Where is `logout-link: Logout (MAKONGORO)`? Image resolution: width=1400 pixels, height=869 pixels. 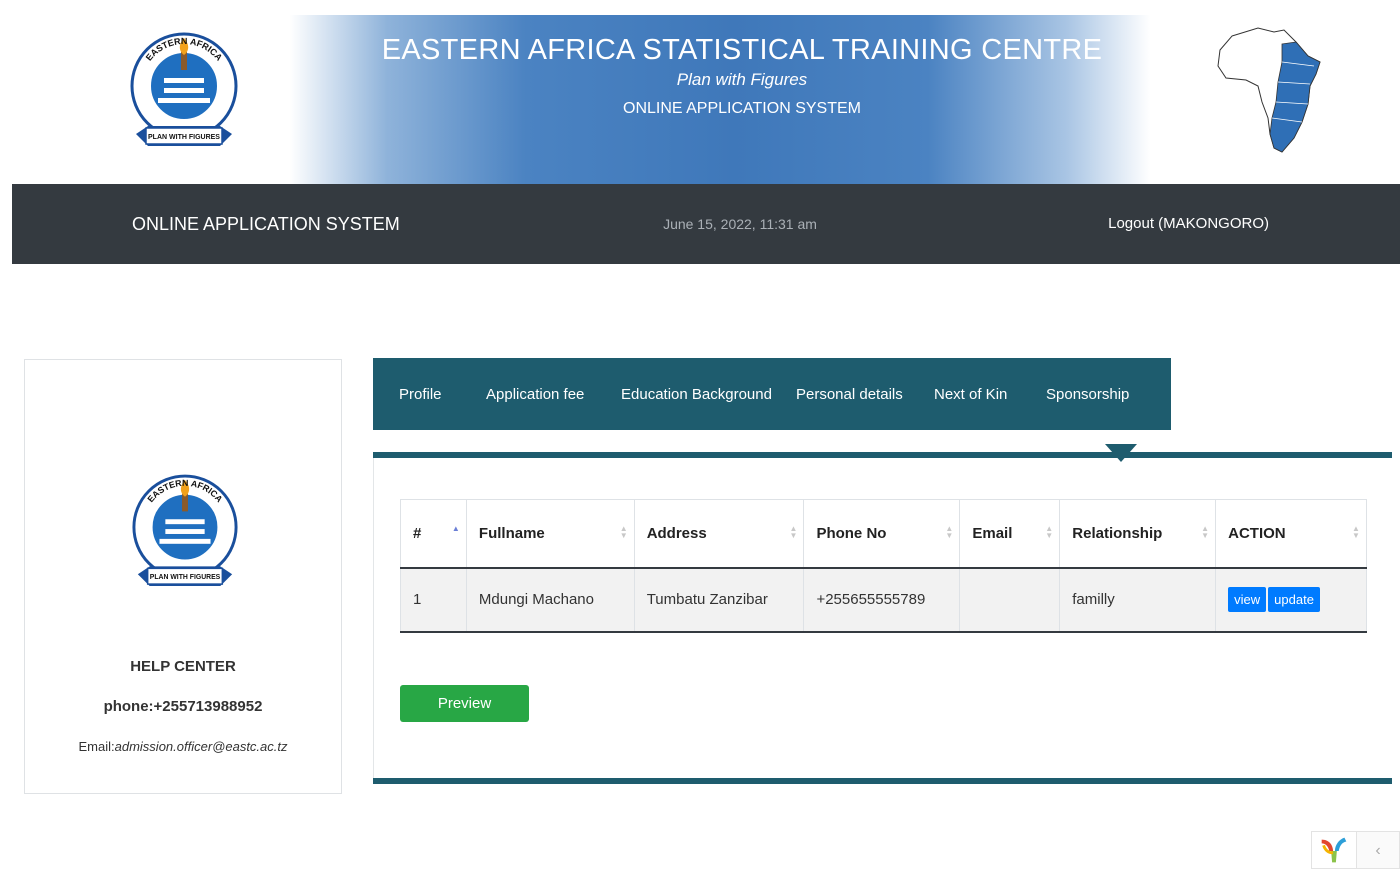 logout-link: Logout (MAKONGORO) is located at coordinates (1188, 223).